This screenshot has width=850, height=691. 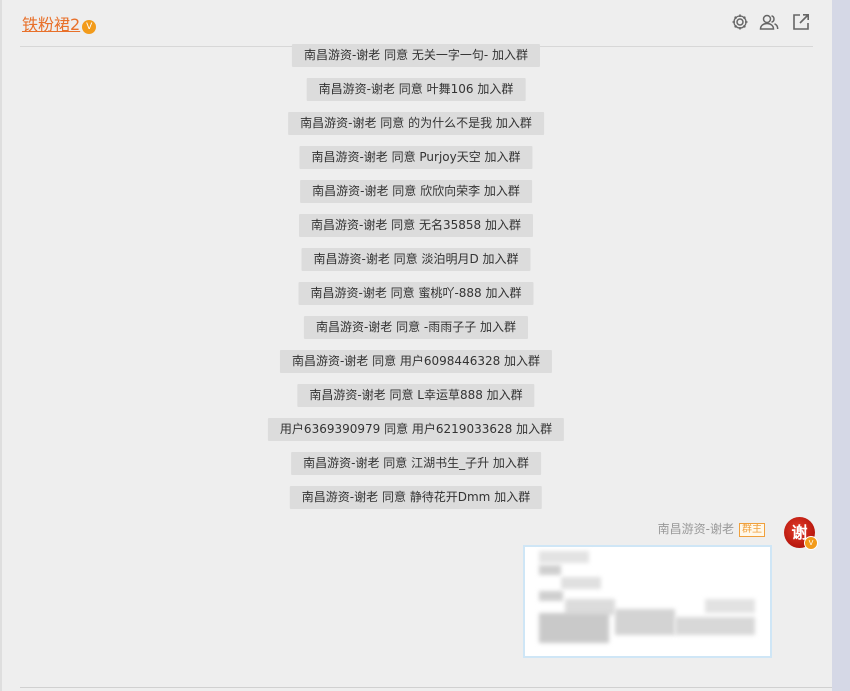 I want to click on system-message: 南昌游资-谢老 同意 L幸运草888 加入群, so click(x=416, y=395).